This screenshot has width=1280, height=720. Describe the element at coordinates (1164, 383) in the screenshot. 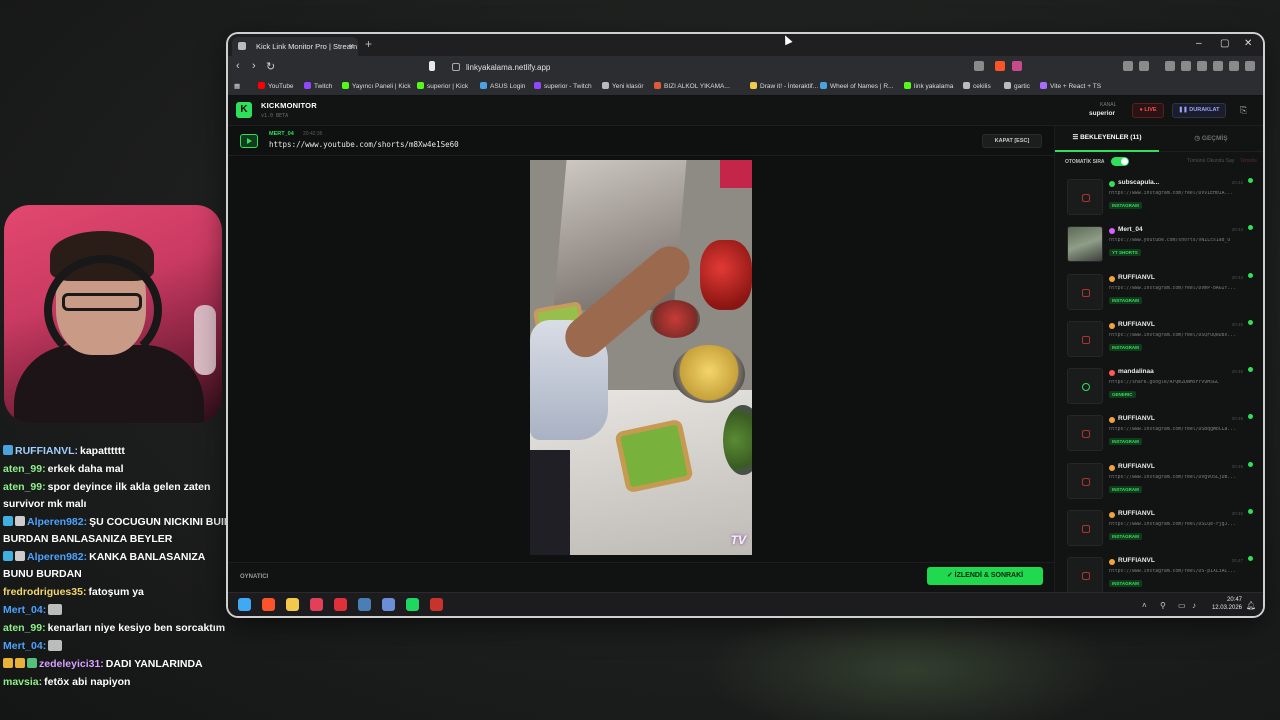

I see `queue-url: https://share.google/ArQm2DNMsFrv9MSGC` at that location.